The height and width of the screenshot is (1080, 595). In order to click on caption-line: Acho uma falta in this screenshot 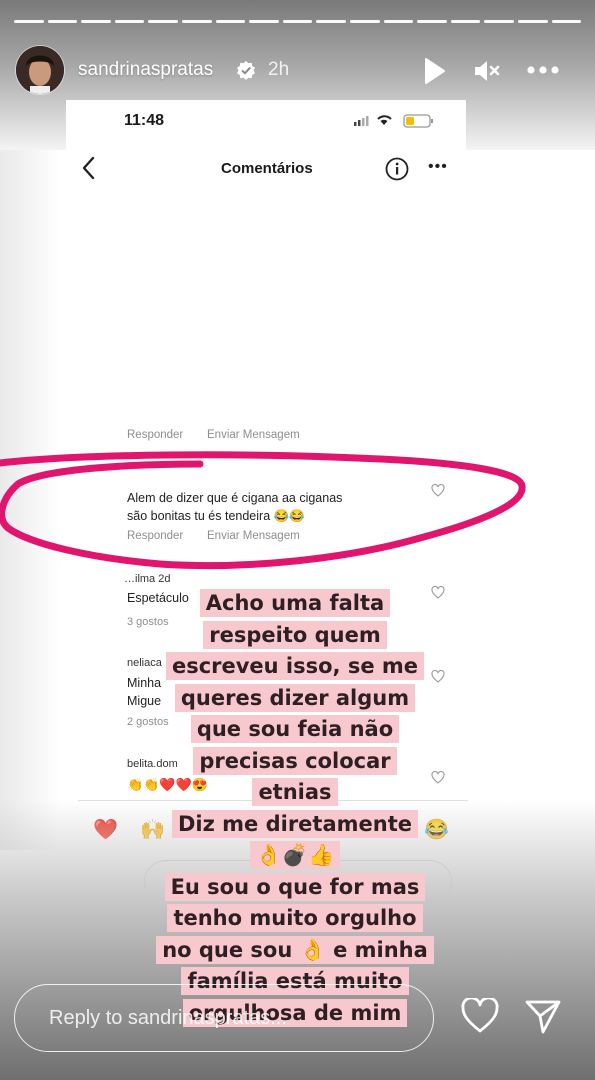, I will do `click(295, 603)`.